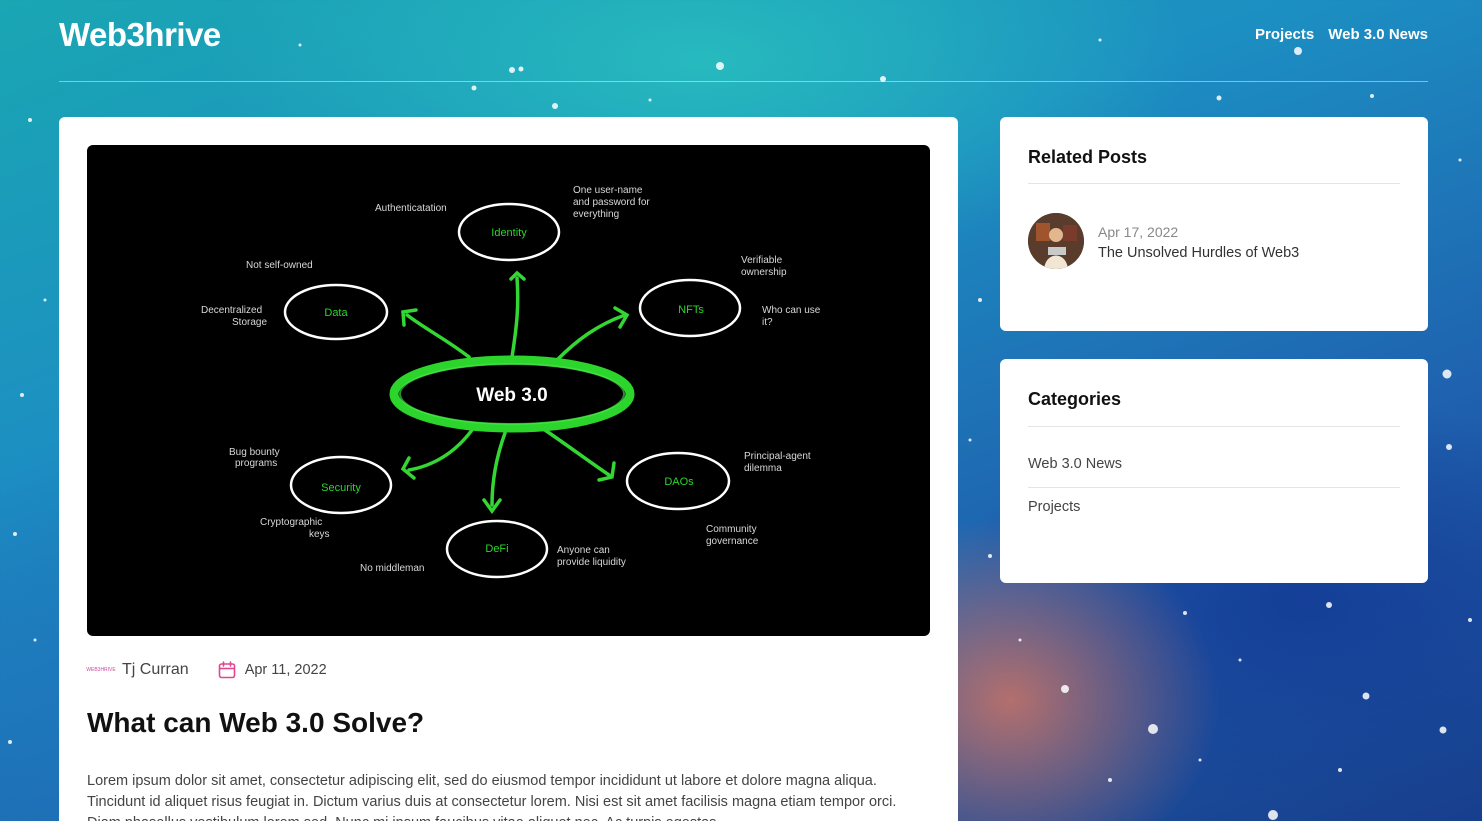 This screenshot has width=1482, height=821. I want to click on diagram-note: everything, so click(596, 214).